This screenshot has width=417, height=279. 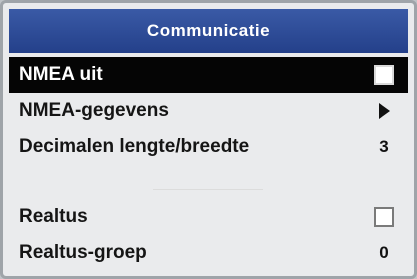 What do you see at coordinates (134, 146) in the screenshot?
I see `menu-item-label: Decimalen lengte/breedte` at bounding box center [134, 146].